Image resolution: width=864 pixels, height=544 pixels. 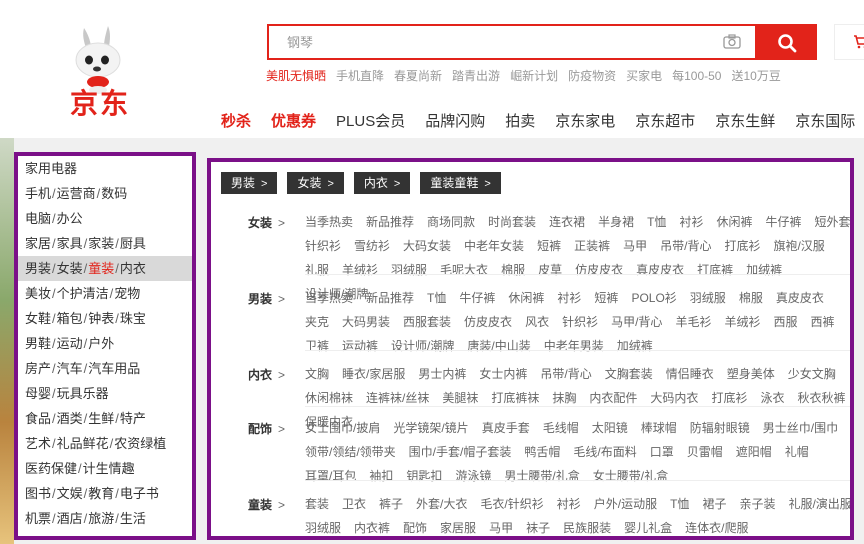 What do you see at coordinates (139, 493) in the screenshot?
I see `category-link: 电子书` at bounding box center [139, 493].